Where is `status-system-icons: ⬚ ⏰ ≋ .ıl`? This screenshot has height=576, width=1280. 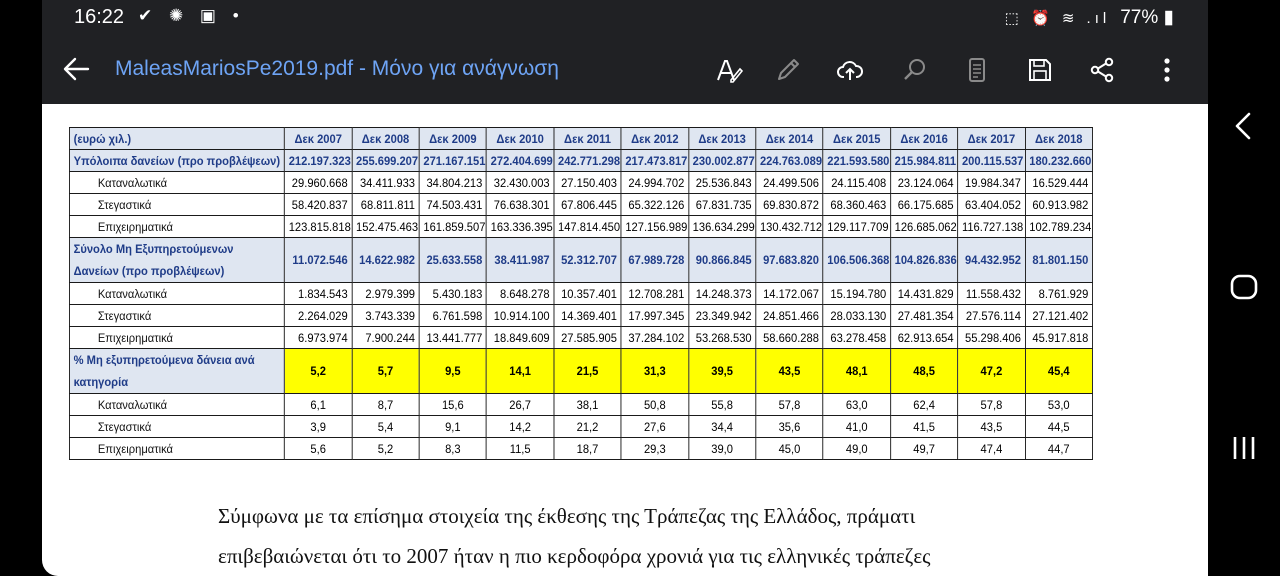 status-system-icons: ⬚ ⏰ ≋ .ıl is located at coordinates (1057, 18).